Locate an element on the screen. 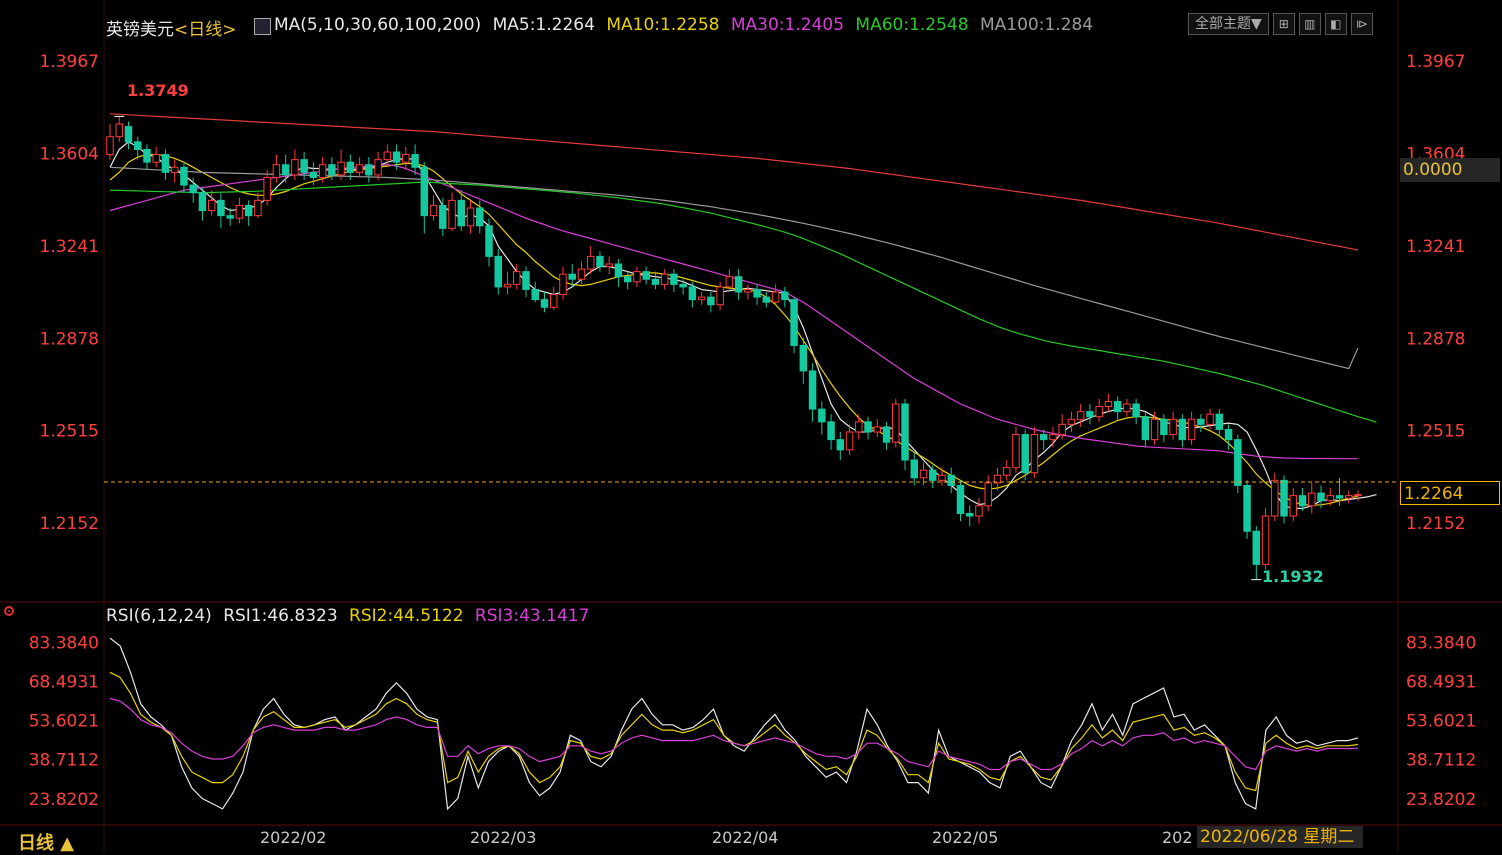  time-axis-label: 2022/02 is located at coordinates (293, 837).